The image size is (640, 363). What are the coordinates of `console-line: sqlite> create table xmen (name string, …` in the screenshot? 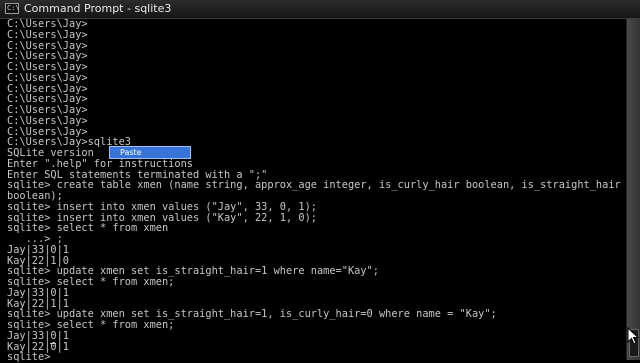 It's located at (314, 185).